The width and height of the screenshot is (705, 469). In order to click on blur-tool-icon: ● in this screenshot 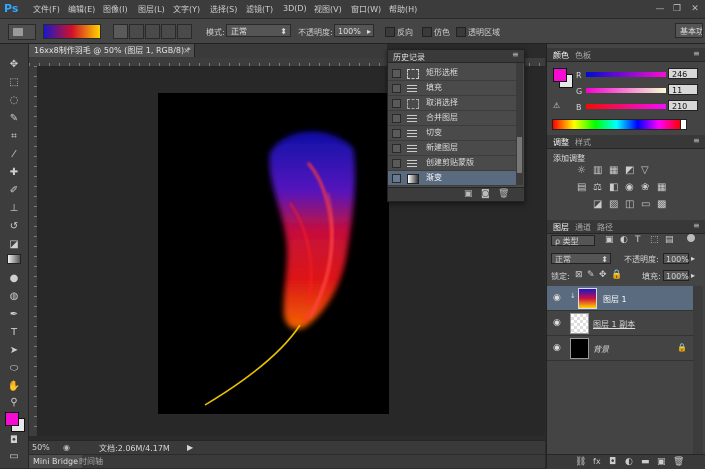, I will do `click(14, 279)`.